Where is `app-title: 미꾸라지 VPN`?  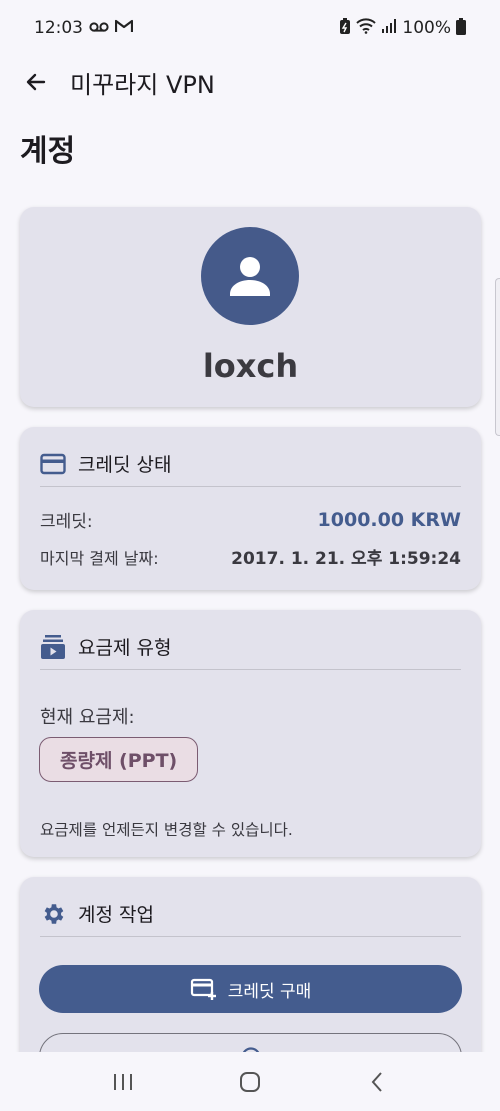 app-title: 미꾸라지 VPN is located at coordinates (142, 84).